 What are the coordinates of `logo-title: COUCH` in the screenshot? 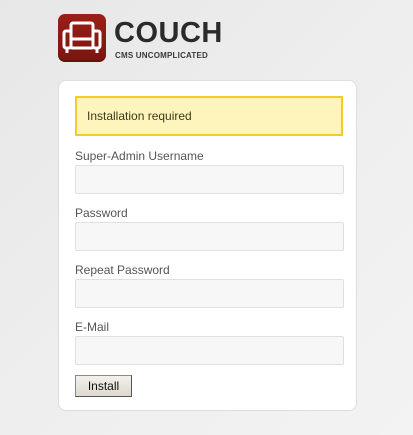 It's located at (168, 33).